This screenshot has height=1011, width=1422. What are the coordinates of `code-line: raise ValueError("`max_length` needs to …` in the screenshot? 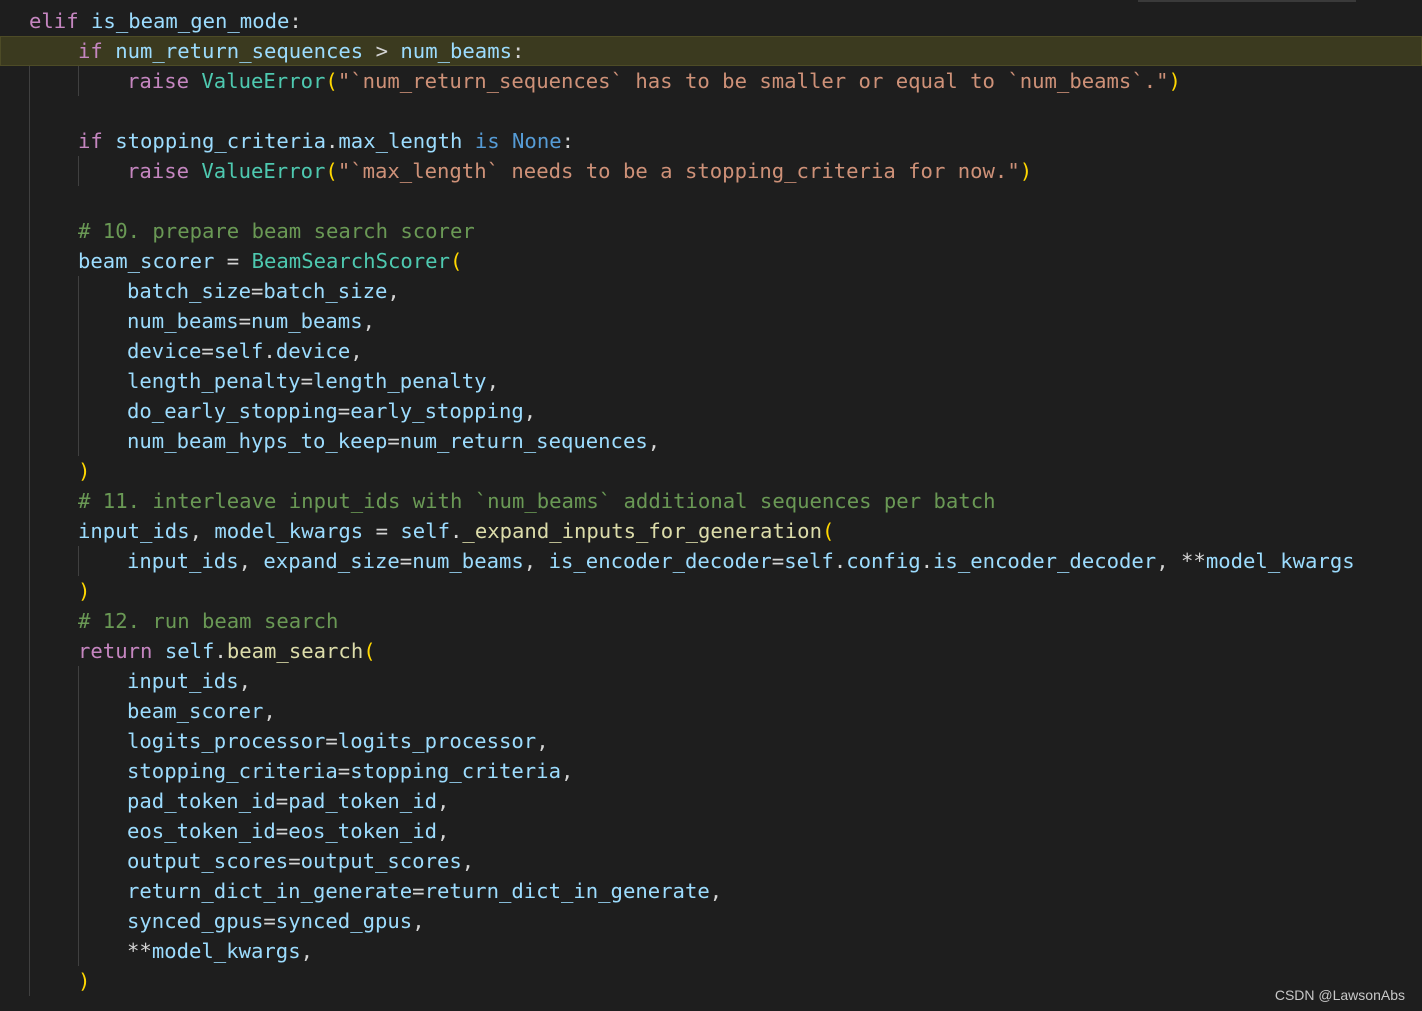 It's located at (711, 171).